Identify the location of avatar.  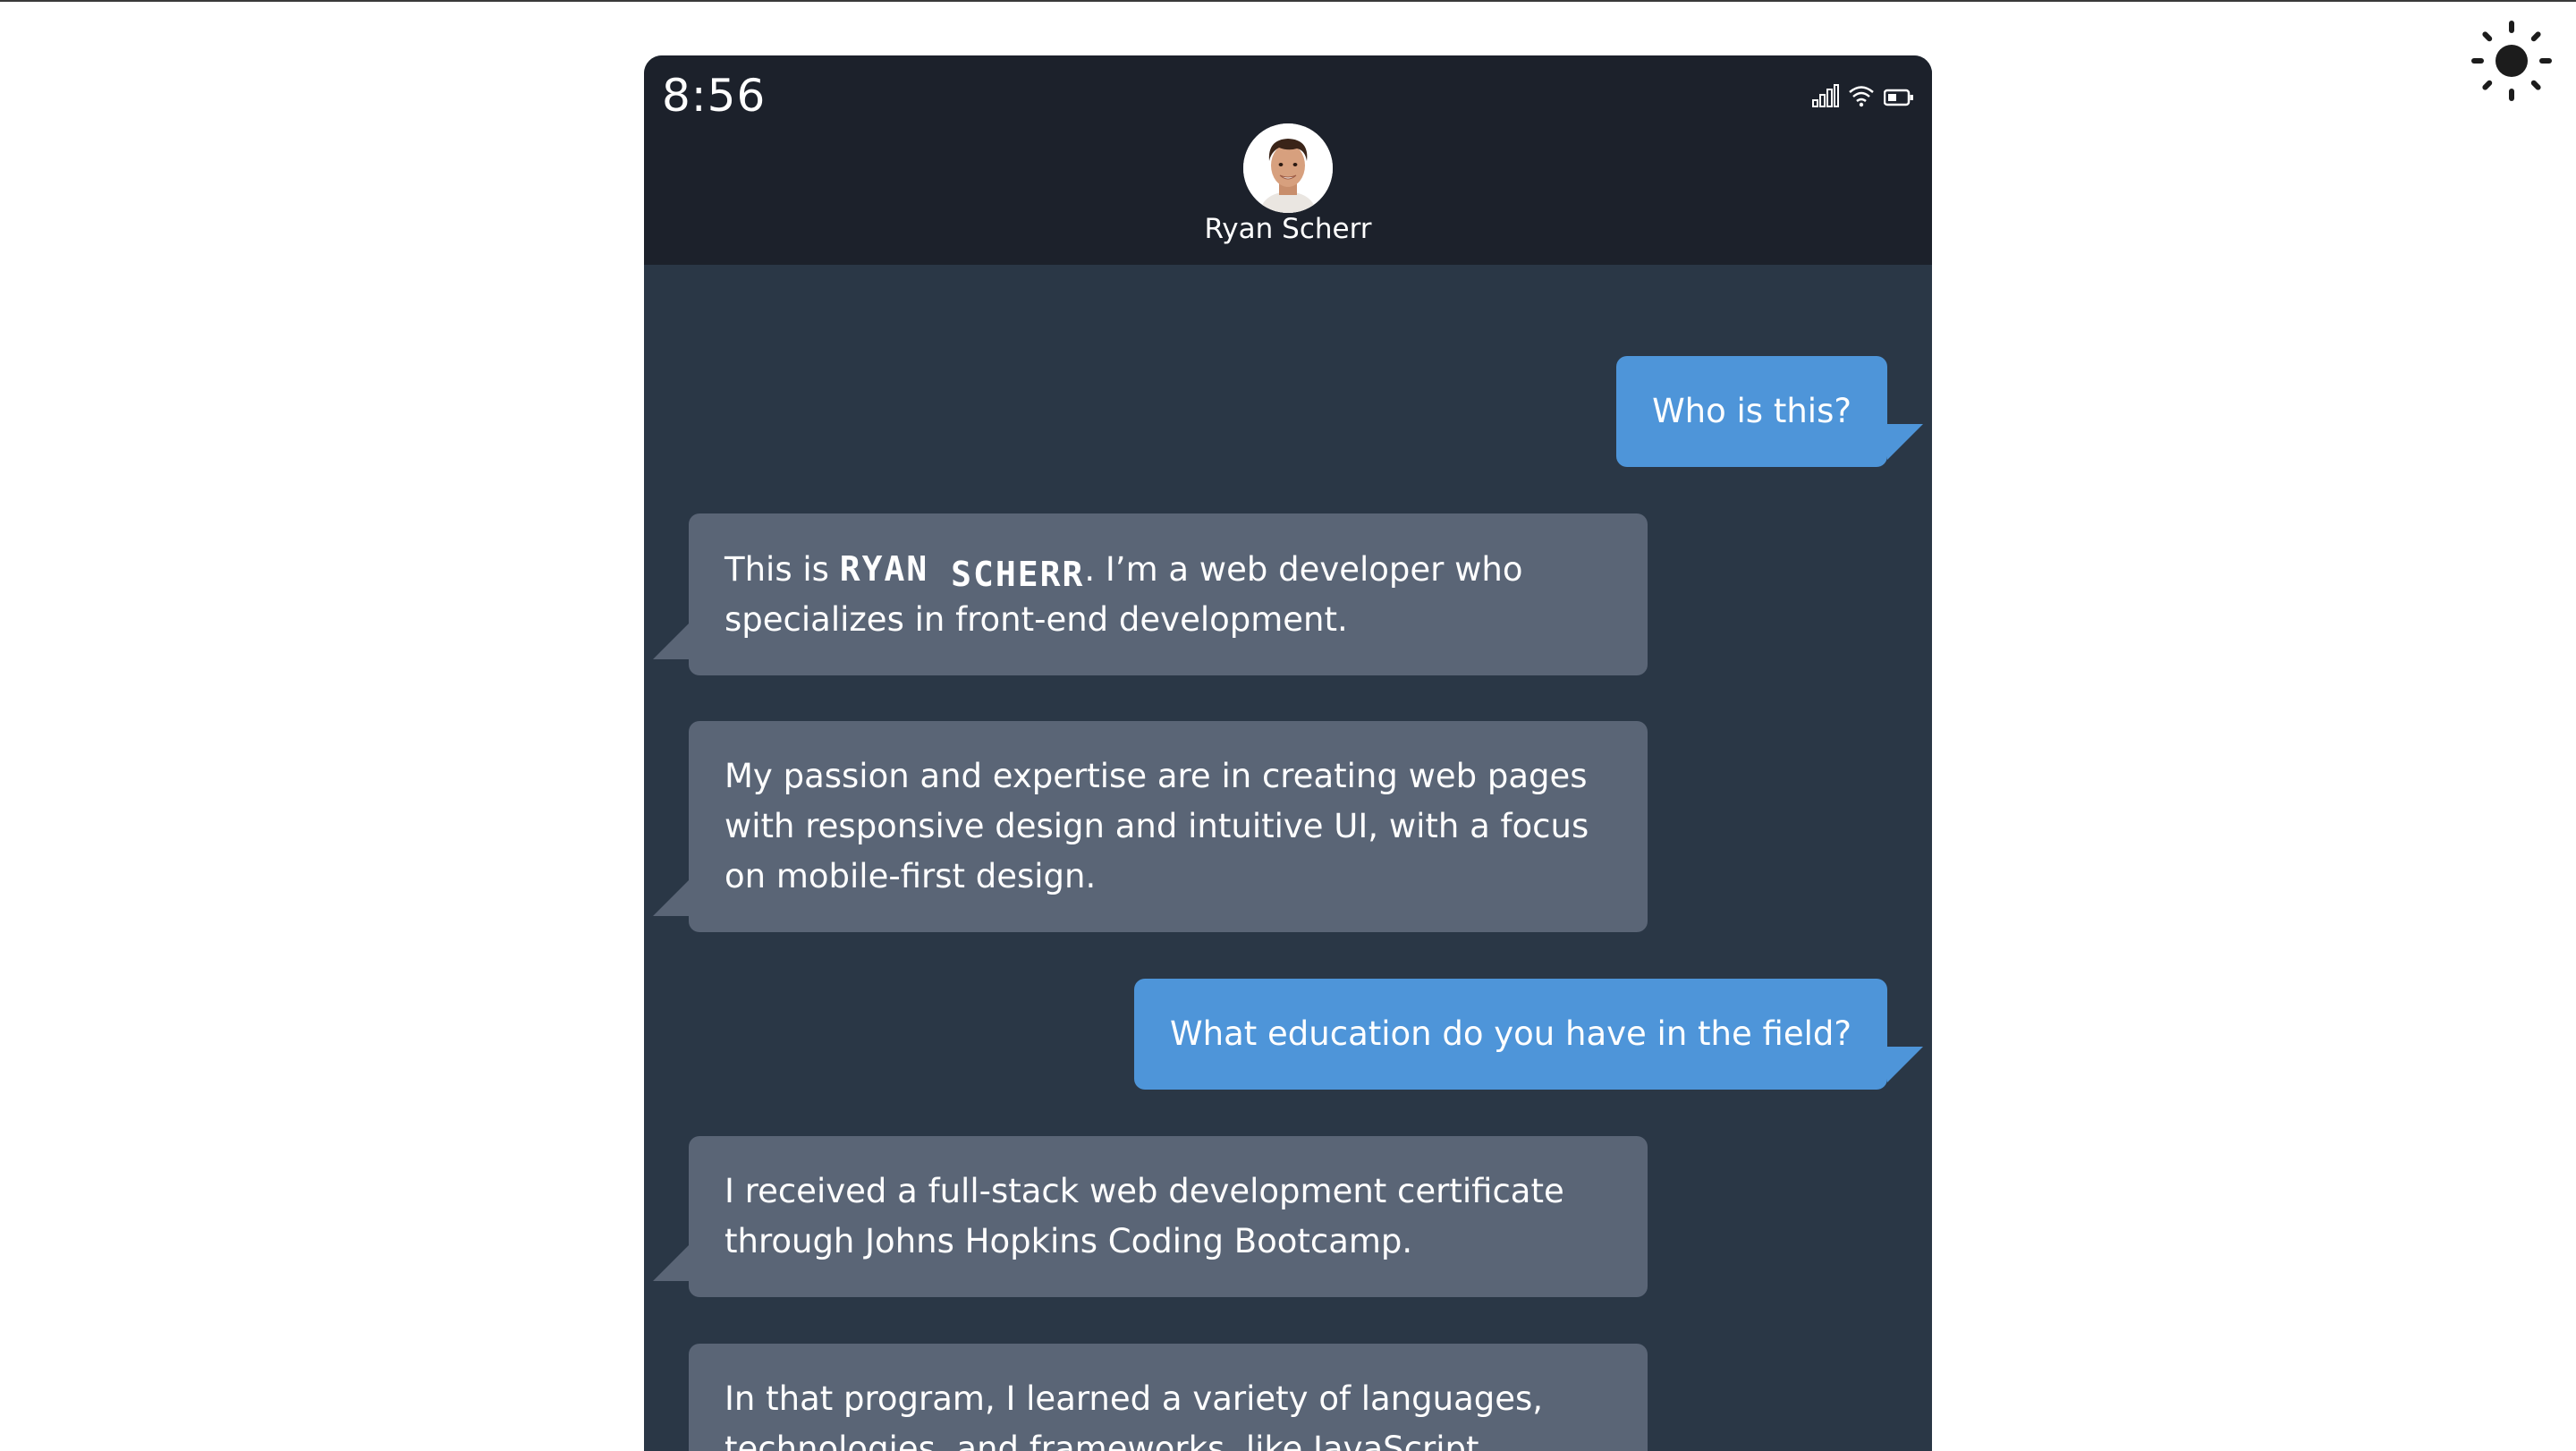
(1288, 168).